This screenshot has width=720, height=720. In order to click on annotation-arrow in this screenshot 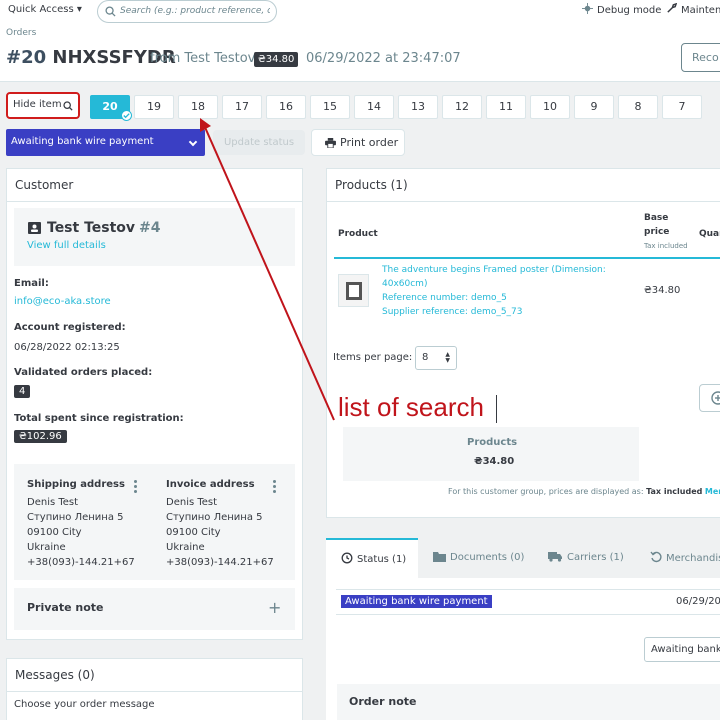, I will do `click(267, 269)`.